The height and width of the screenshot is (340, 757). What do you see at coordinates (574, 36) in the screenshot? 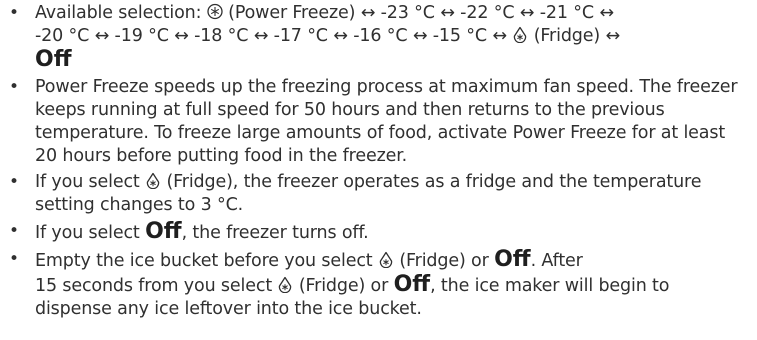
I see `item-text: (Fridge) ↔` at bounding box center [574, 36].